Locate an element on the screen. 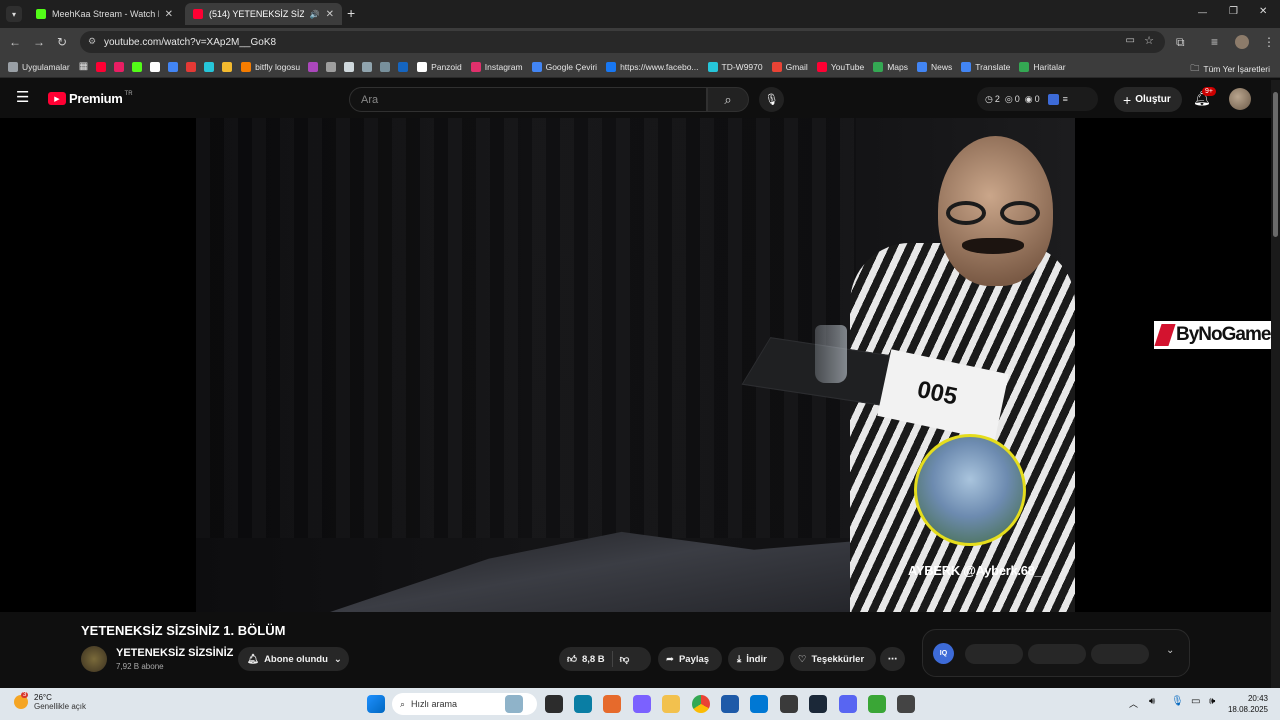 This screenshot has width=1280, height=720. obs-icon is located at coordinates (906, 704).